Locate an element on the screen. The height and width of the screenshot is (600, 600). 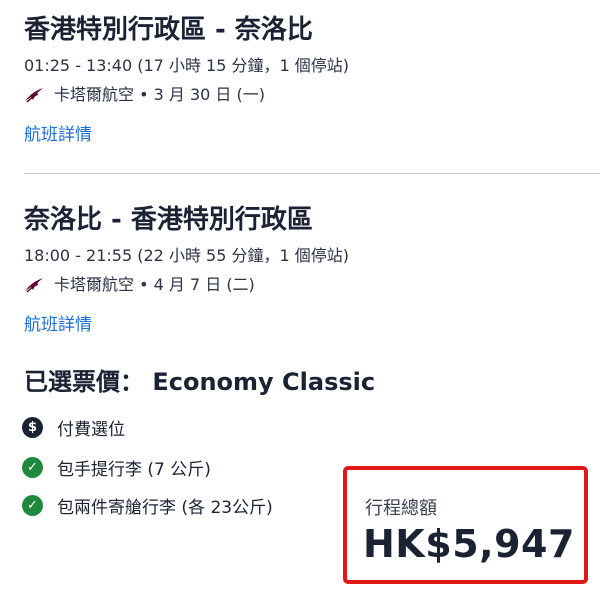
leg-divider is located at coordinates (312, 173).